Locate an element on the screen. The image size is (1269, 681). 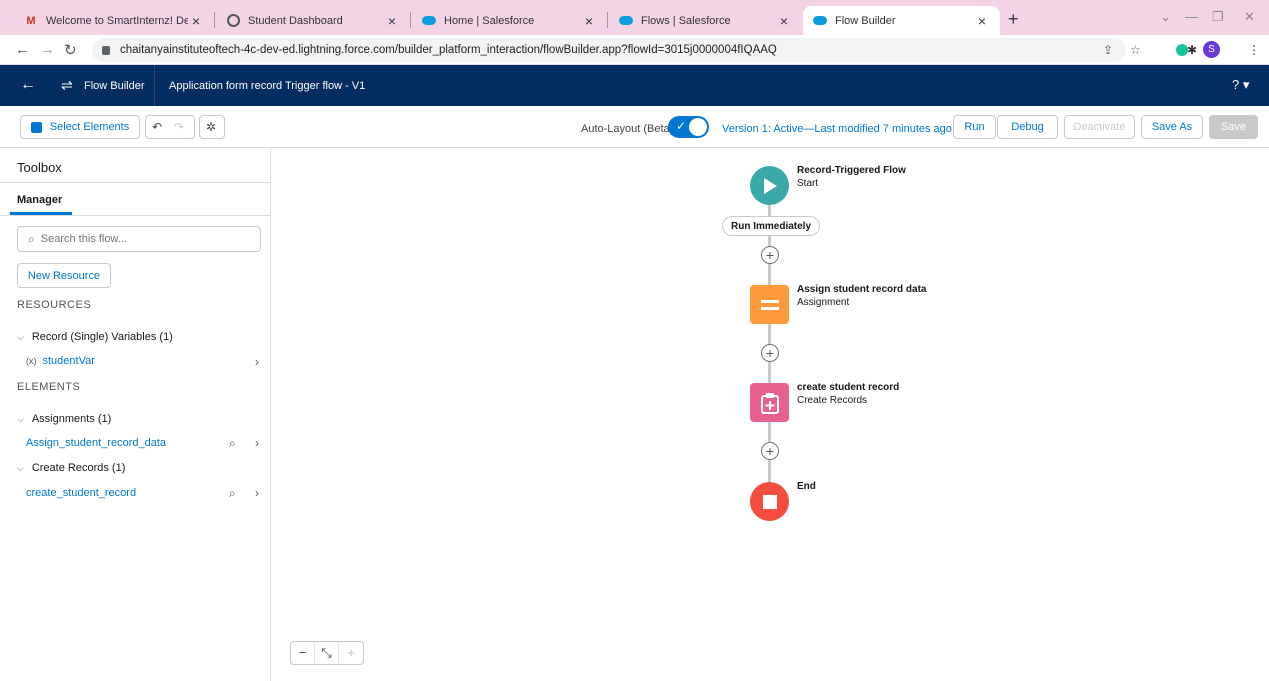
tab-title: Flow Builder is located at coordinates (865, 20).